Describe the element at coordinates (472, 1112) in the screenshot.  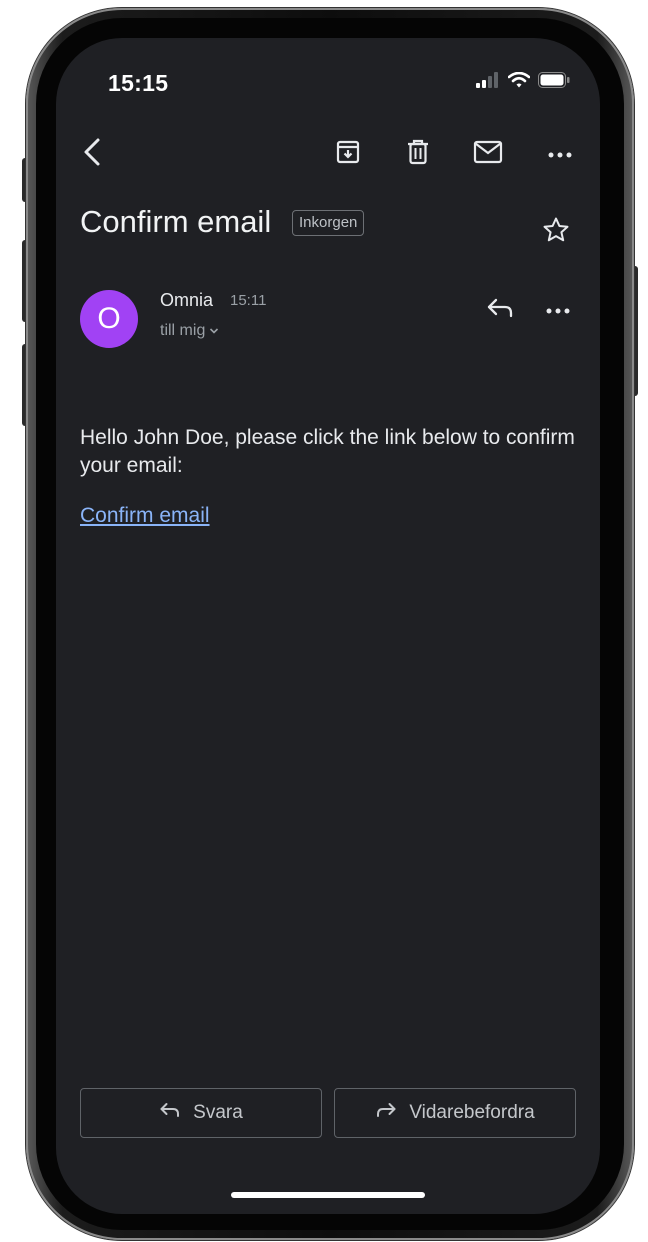
I see `forward-action-label: Vidarebefordra` at that location.